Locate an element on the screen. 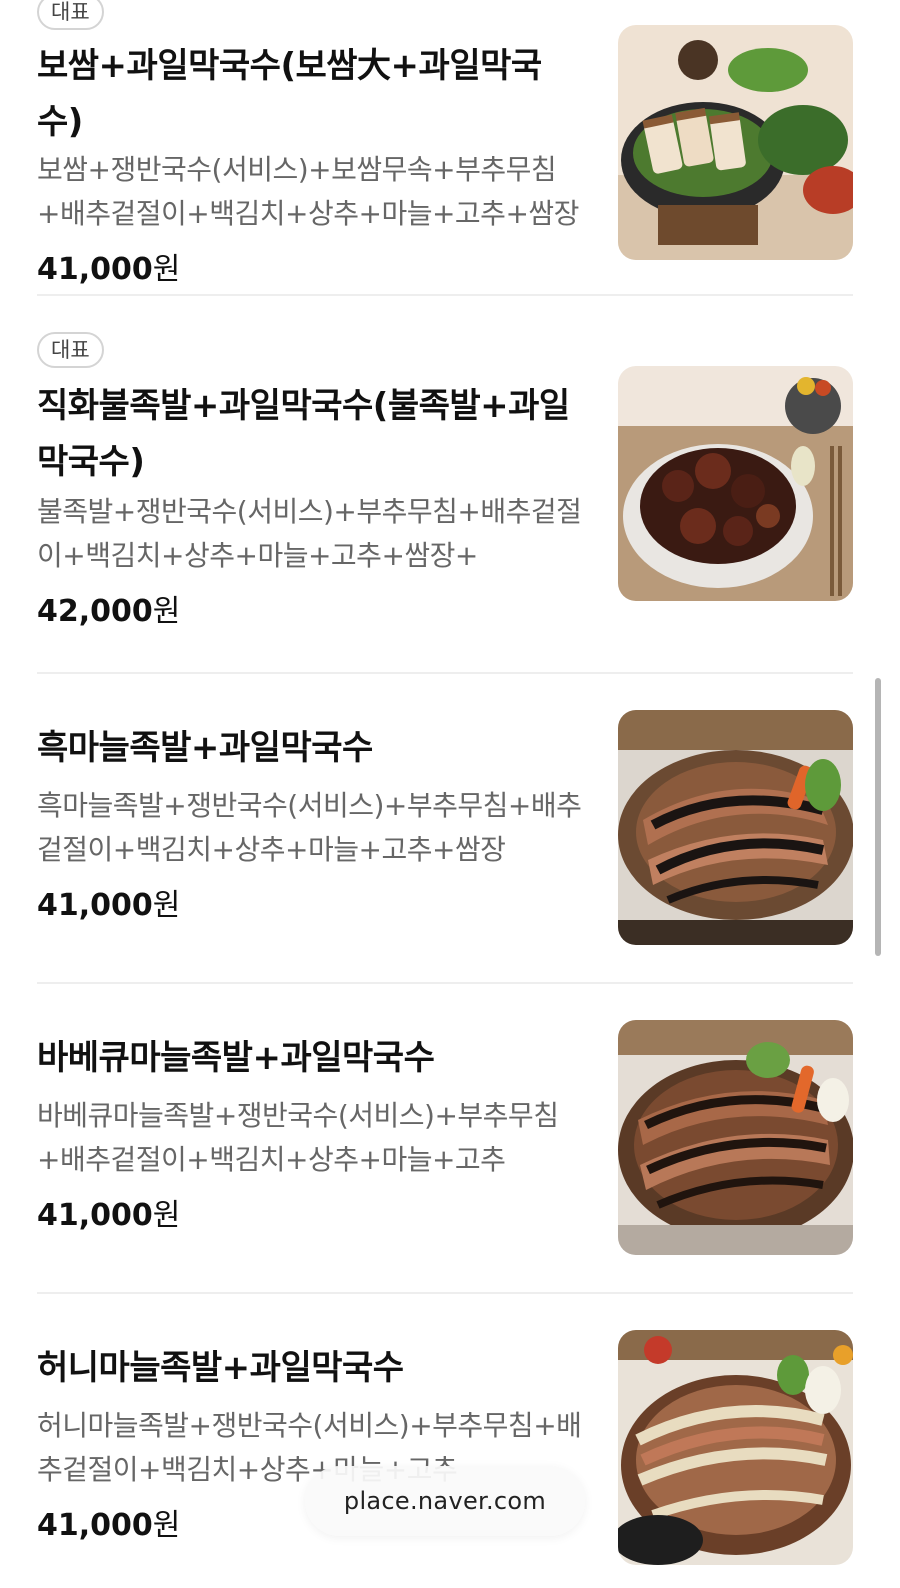 Image resolution: width=900 pixels, height=1588 pixels. bbq-garlic-jokbal-food-photo-icon is located at coordinates (735, 1137).